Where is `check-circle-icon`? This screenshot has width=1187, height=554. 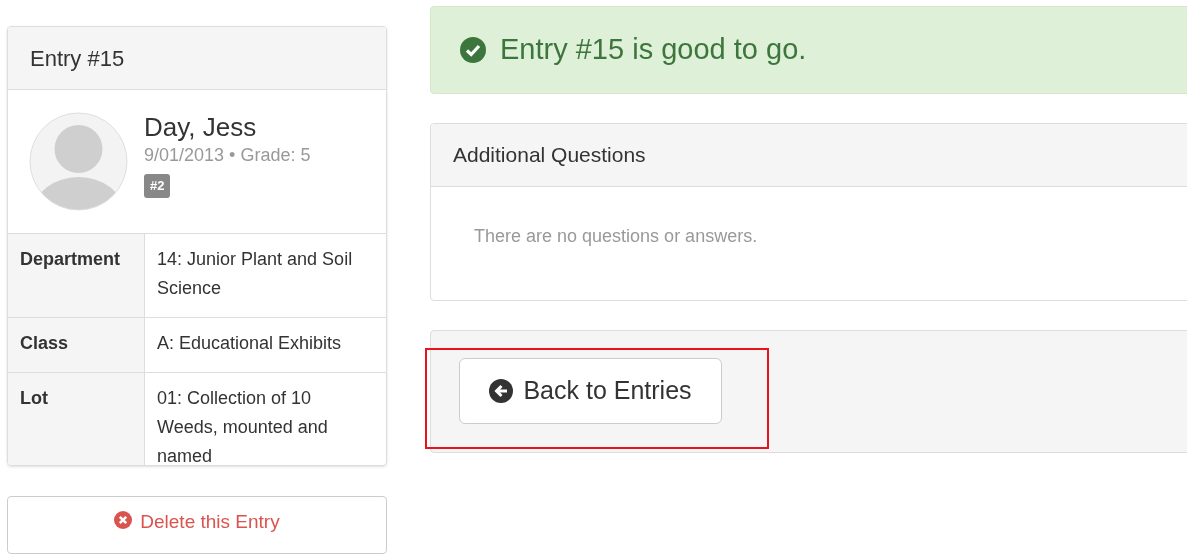
check-circle-icon is located at coordinates (473, 50).